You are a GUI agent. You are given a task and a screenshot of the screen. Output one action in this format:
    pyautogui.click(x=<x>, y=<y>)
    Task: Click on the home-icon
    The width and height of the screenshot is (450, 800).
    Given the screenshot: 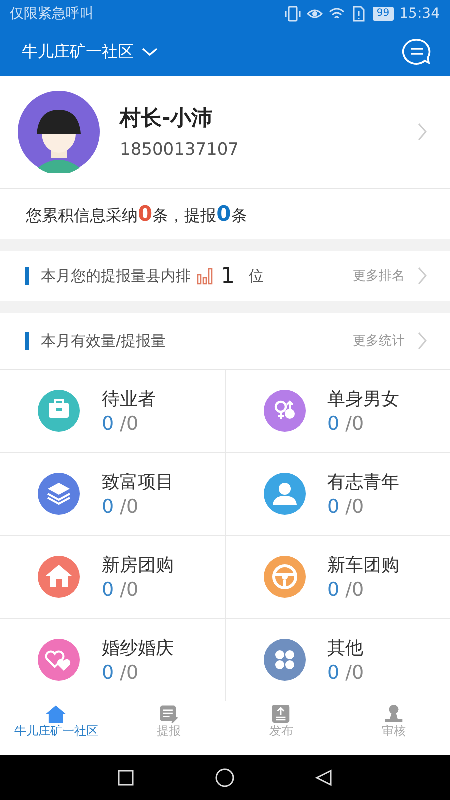 What is the action you would take?
    pyautogui.click(x=56, y=714)
    